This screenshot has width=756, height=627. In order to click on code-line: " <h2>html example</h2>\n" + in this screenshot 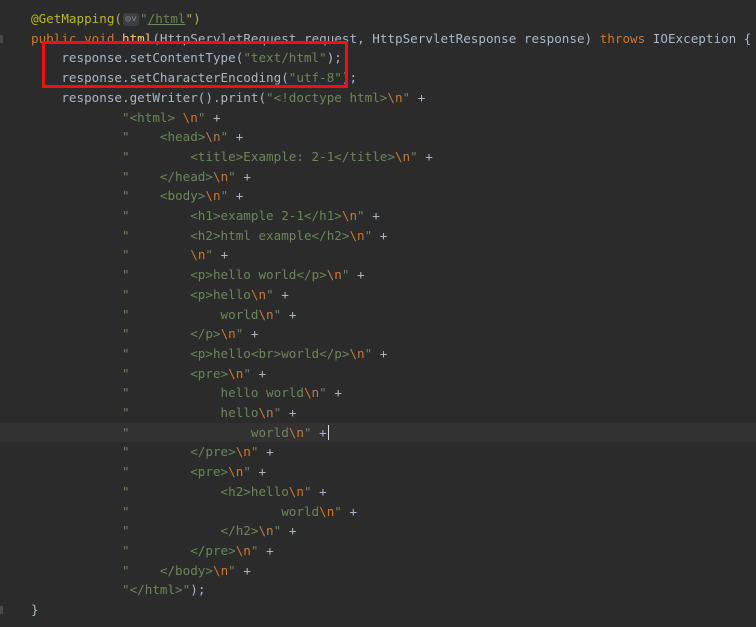, I will do `click(378, 236)`.